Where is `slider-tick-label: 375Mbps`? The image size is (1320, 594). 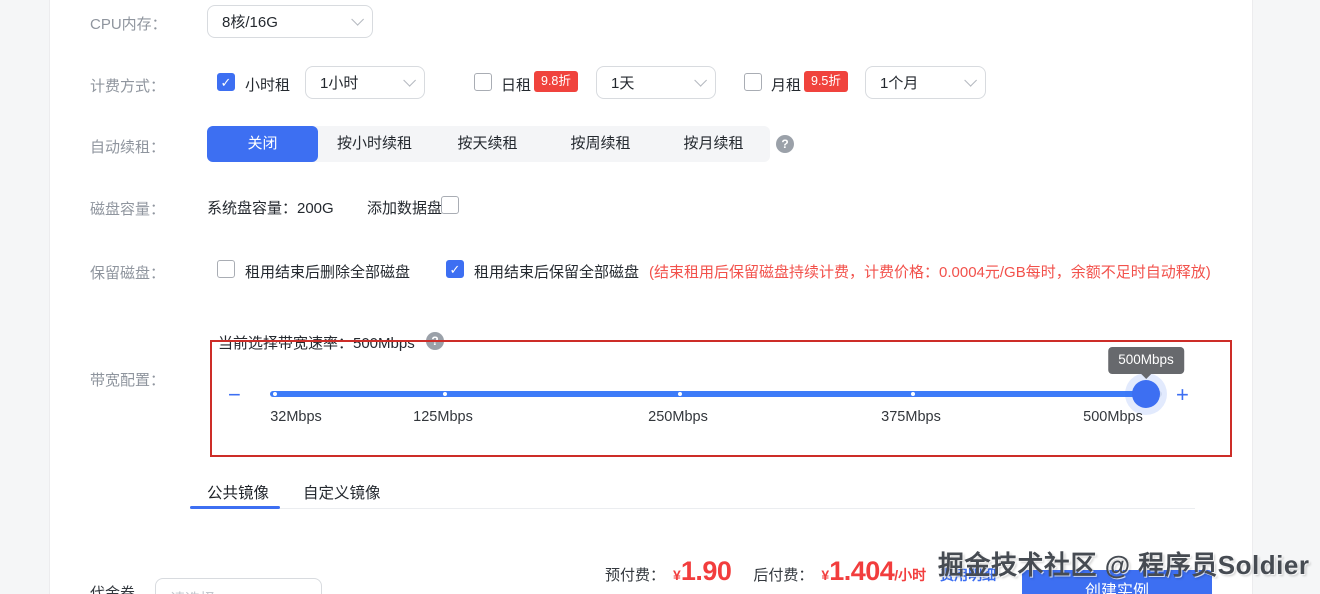
slider-tick-label: 375Mbps is located at coordinates (911, 417).